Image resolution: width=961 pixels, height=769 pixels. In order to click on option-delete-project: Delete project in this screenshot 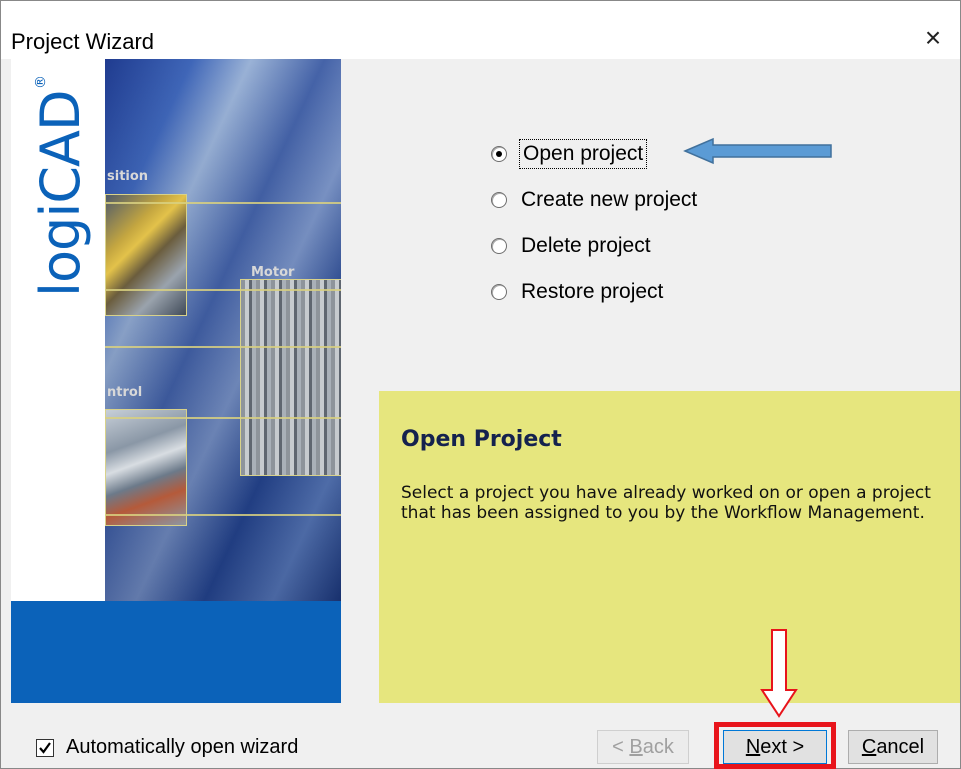, I will do `click(651, 246)`.